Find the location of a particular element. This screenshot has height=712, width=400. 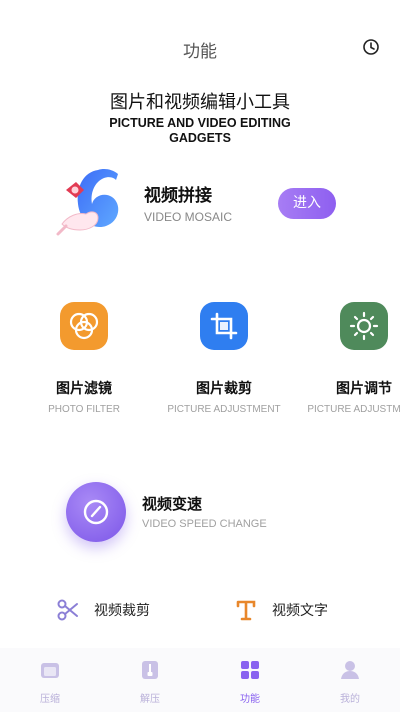

tab-function: 功能 is located at coordinates (250, 682).